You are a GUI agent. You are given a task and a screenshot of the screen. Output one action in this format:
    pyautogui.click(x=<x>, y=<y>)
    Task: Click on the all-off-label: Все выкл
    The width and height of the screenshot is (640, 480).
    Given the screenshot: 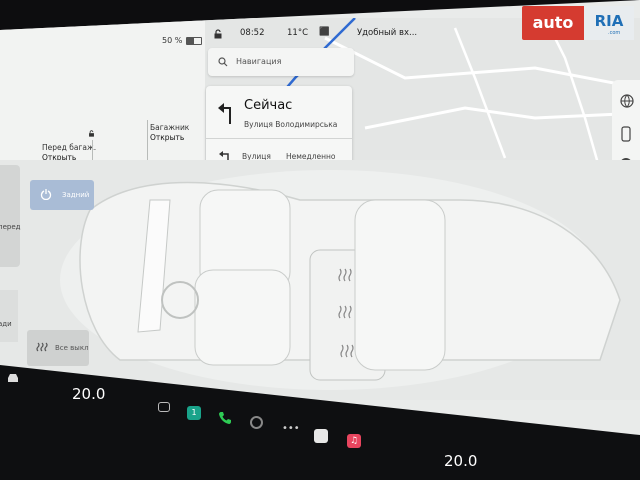 What is the action you would take?
    pyautogui.click(x=72, y=348)
    